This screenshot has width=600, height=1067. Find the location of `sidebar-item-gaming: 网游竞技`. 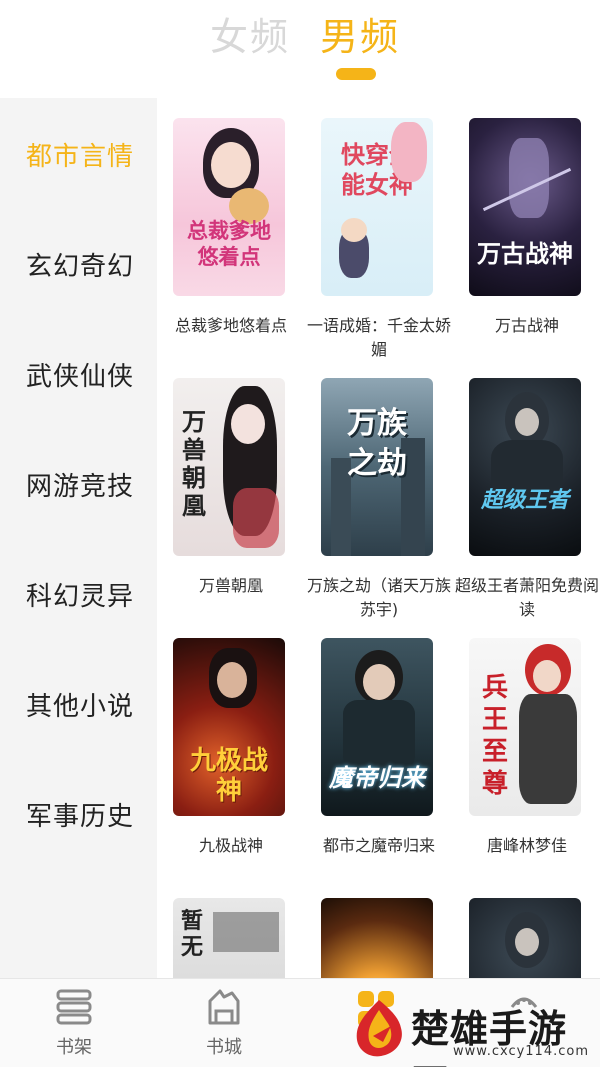

sidebar-item-gaming: 网游竞技 is located at coordinates (80, 484).